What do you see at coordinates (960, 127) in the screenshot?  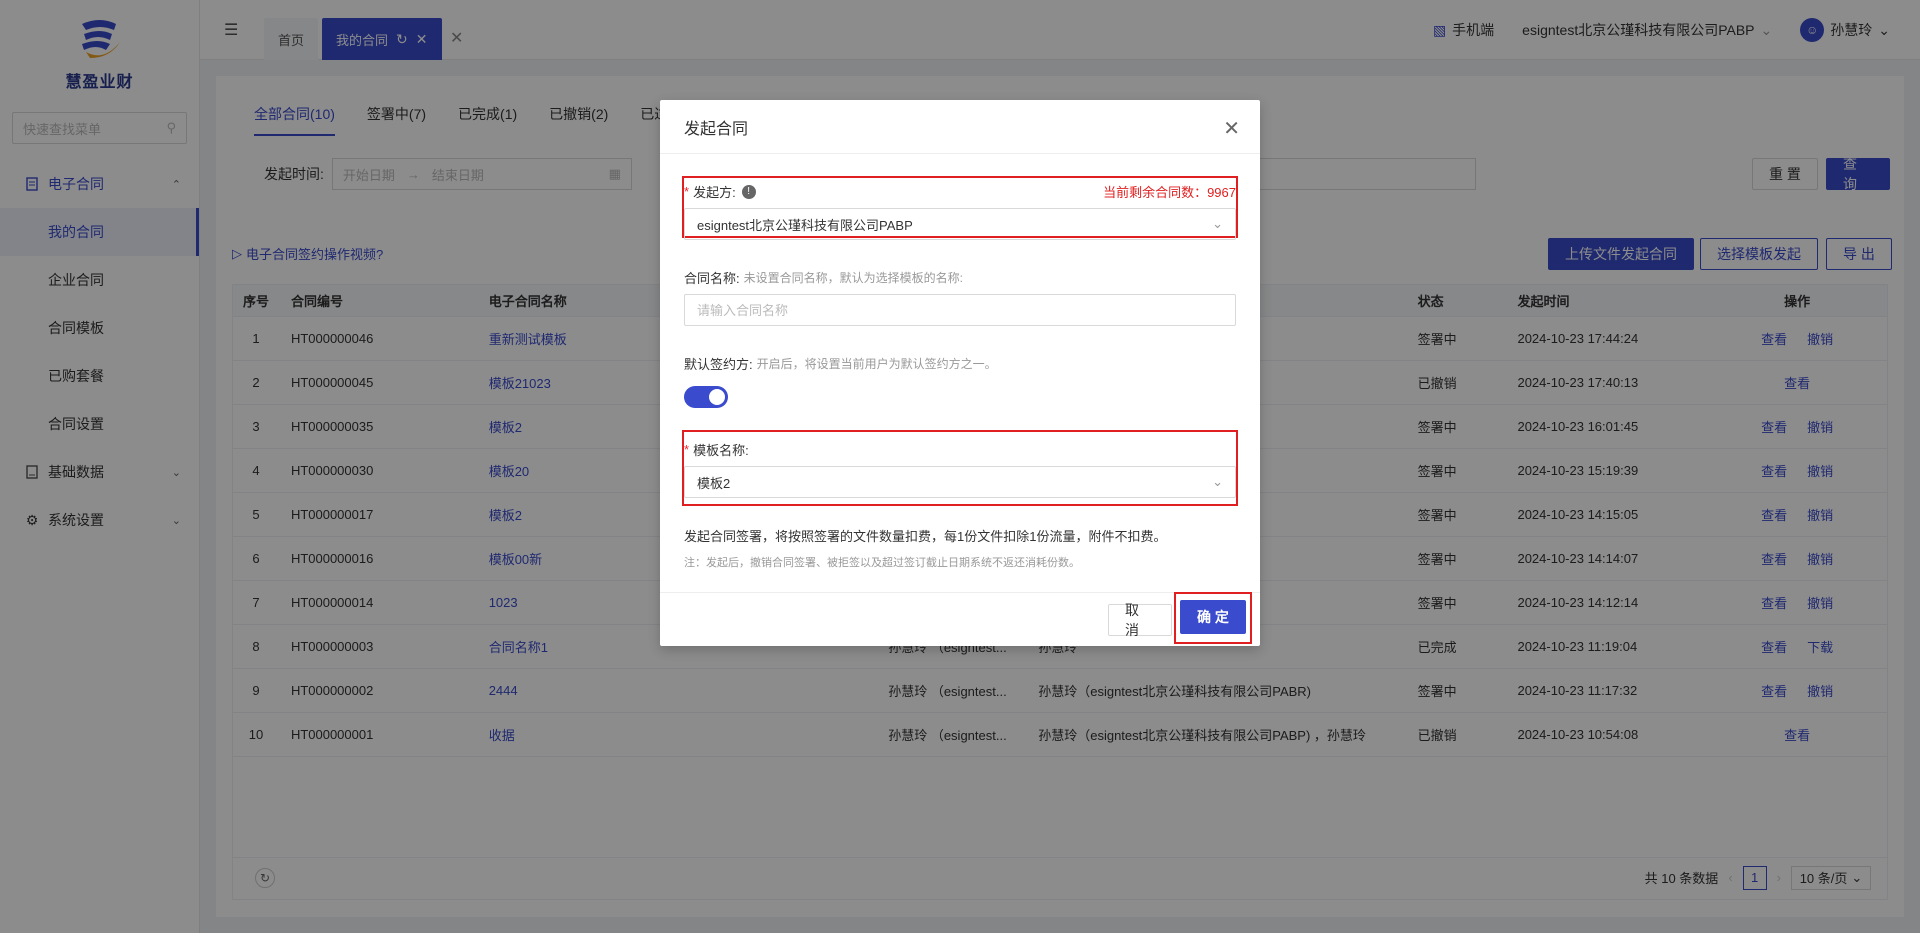 I see `modal-header: 发起合同 ✕` at bounding box center [960, 127].